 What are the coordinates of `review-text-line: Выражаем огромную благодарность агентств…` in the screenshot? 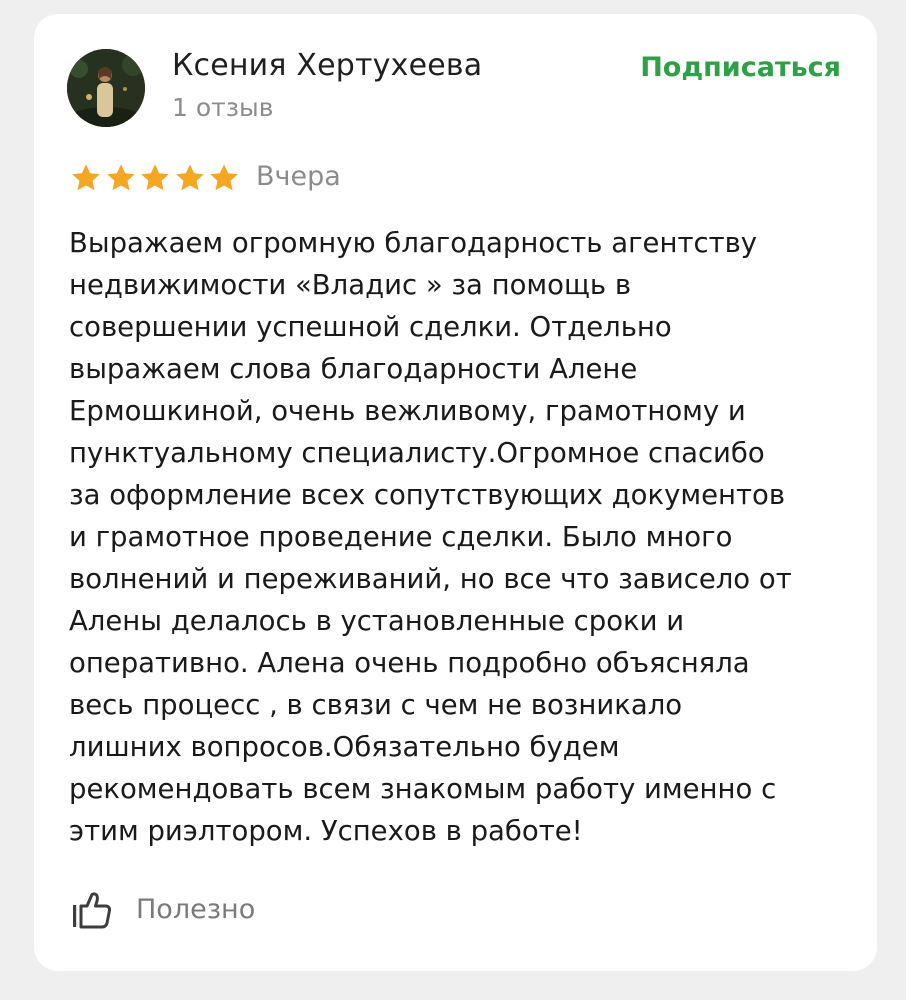 It's located at (413, 243).